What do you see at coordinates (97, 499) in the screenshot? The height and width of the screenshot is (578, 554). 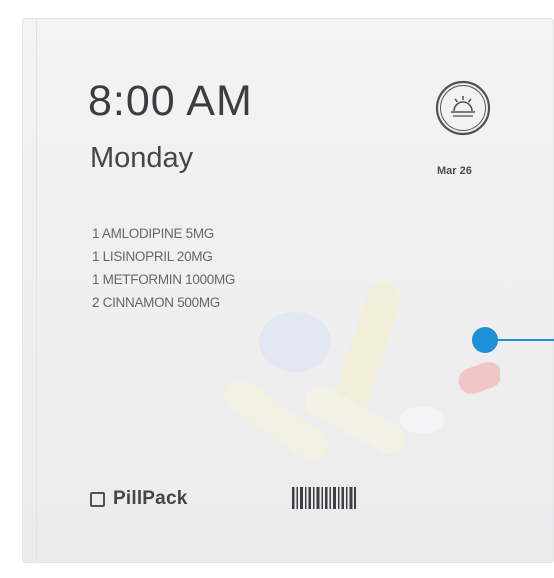 I see `square-logo-icon` at bounding box center [97, 499].